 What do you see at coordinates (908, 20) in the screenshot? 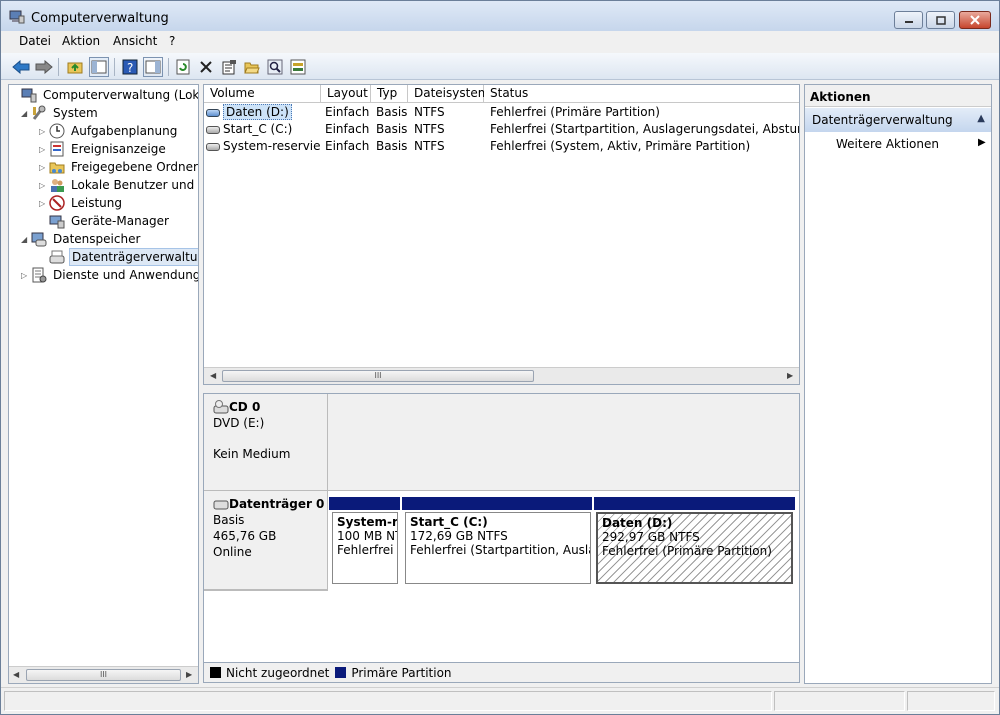
I see `minimize-button` at bounding box center [908, 20].